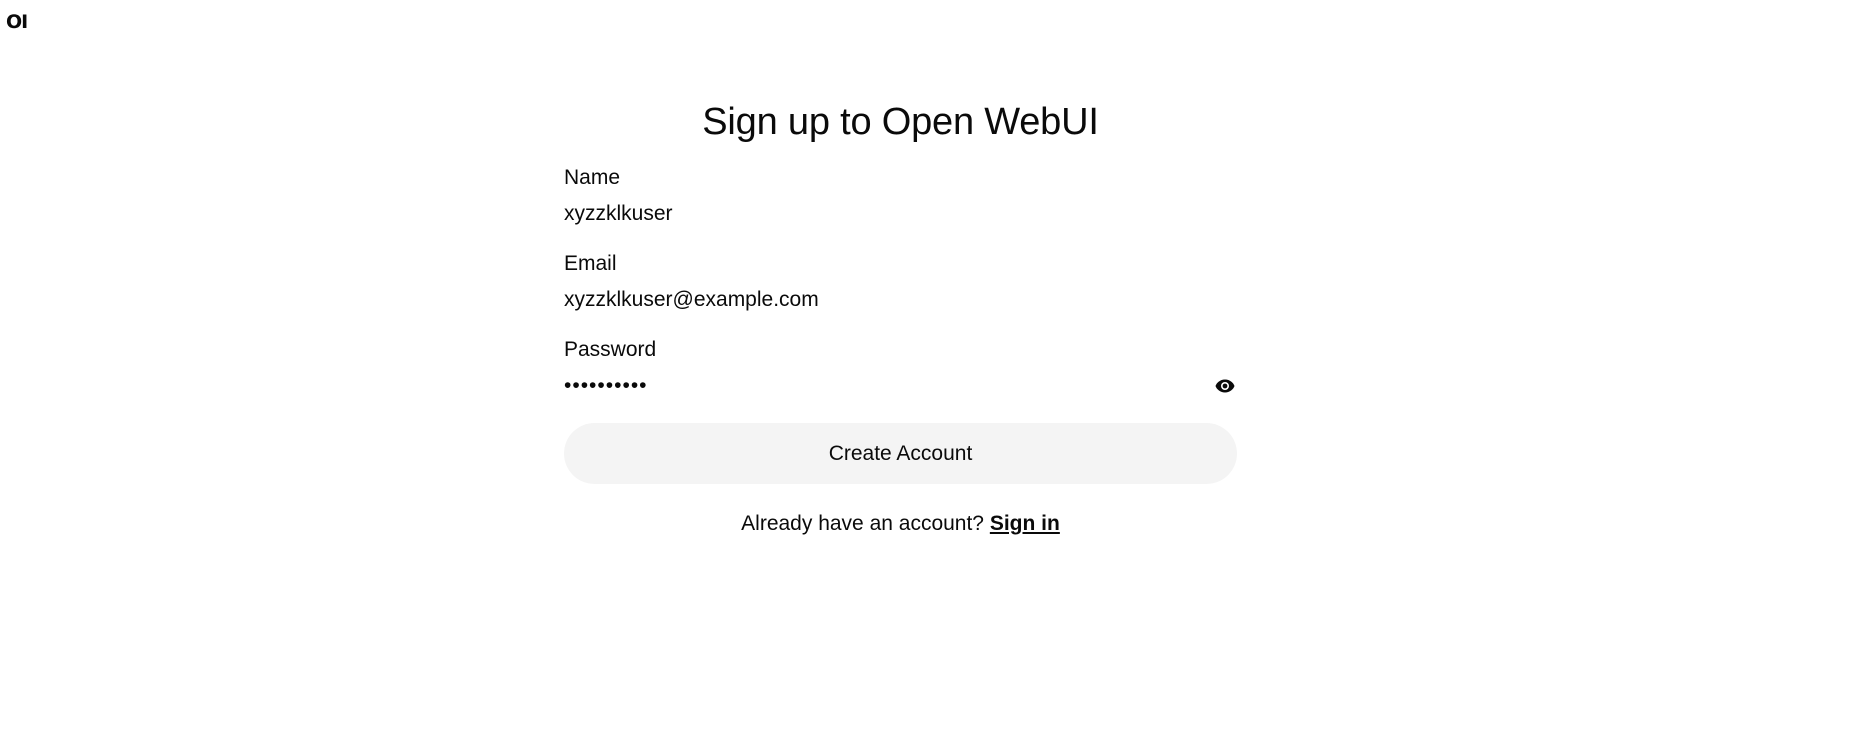 The image size is (1858, 756). I want to click on app-logo: OI, so click(17, 22).